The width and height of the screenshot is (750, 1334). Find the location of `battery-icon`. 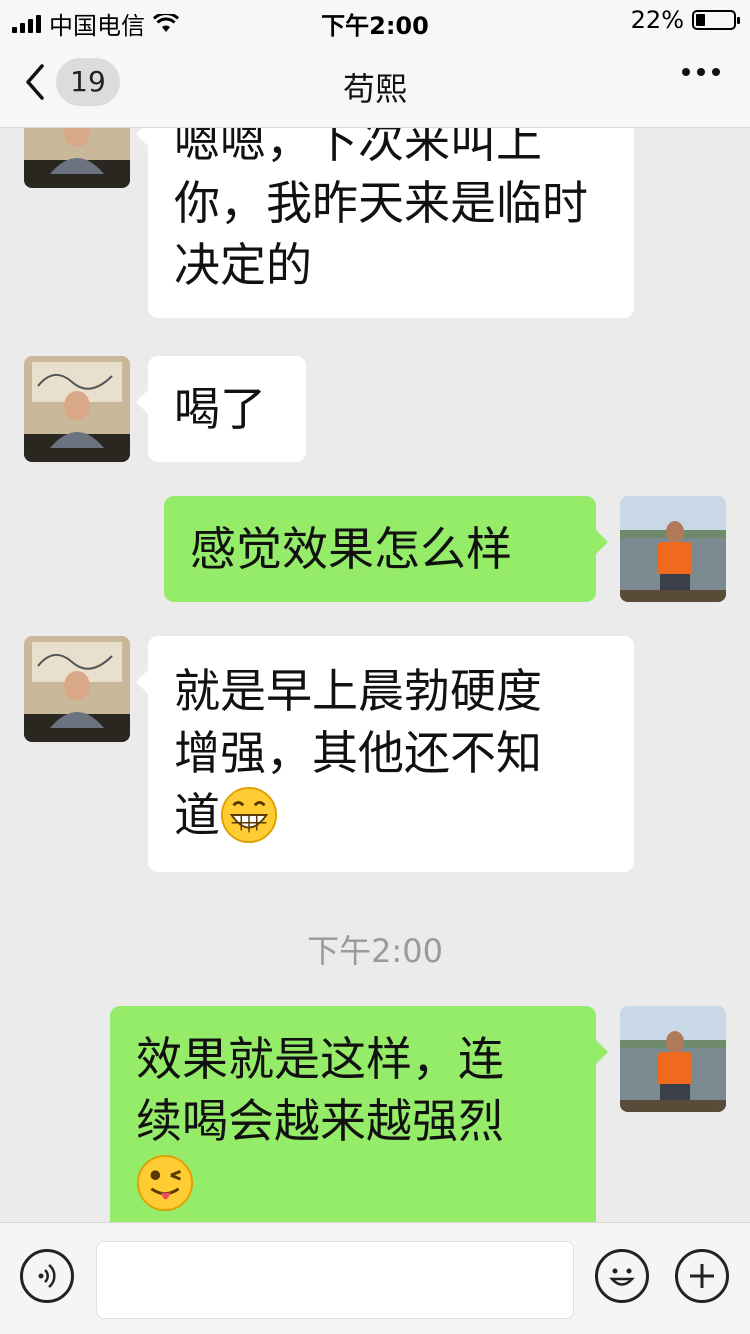

battery-icon is located at coordinates (716, 20).